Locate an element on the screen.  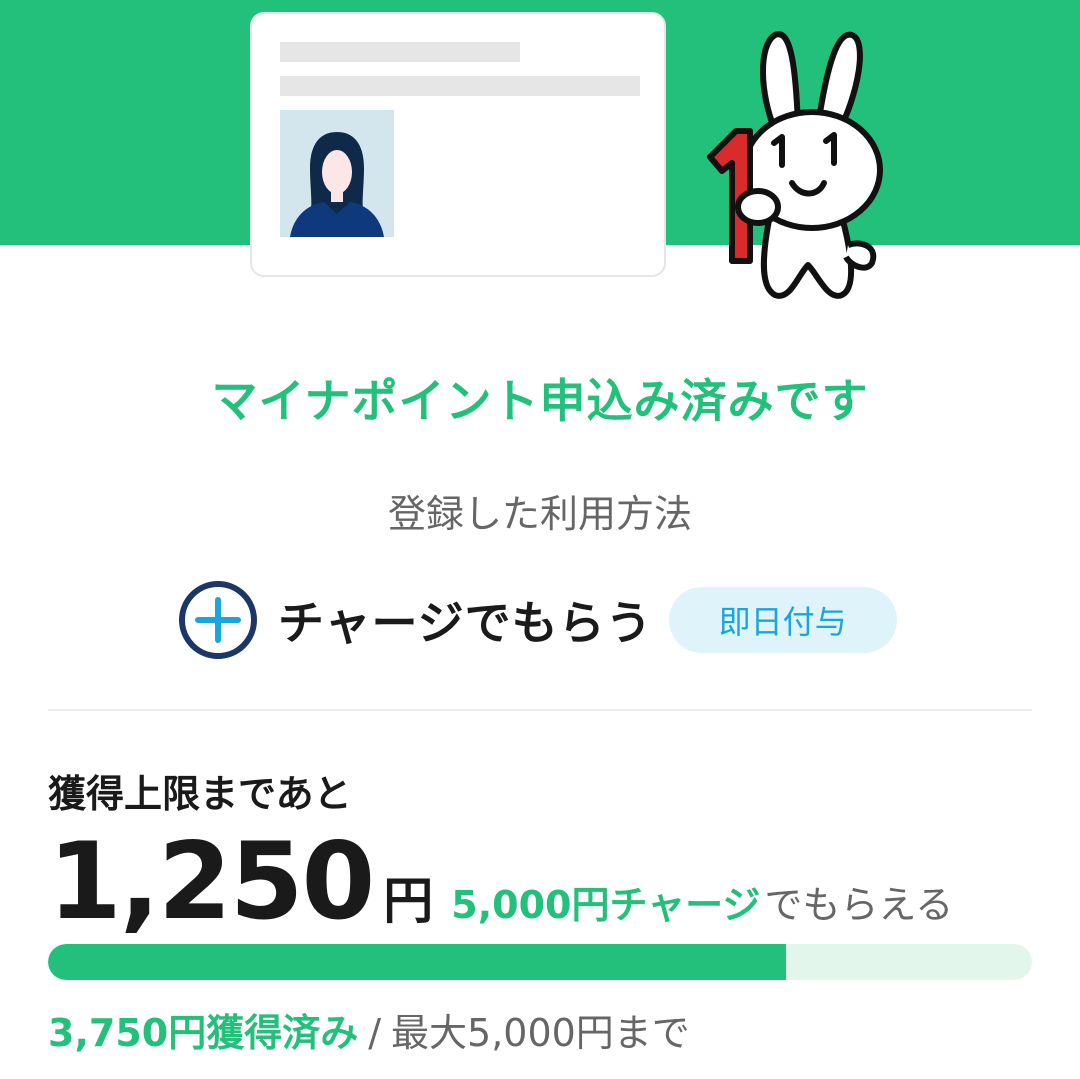
earned-points-text: 3,750円獲得済み is located at coordinates (203, 1033).